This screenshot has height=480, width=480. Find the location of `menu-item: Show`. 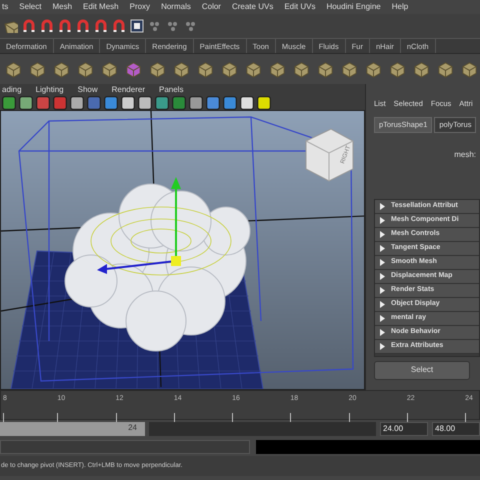

menu-item: Show is located at coordinates (88, 90).